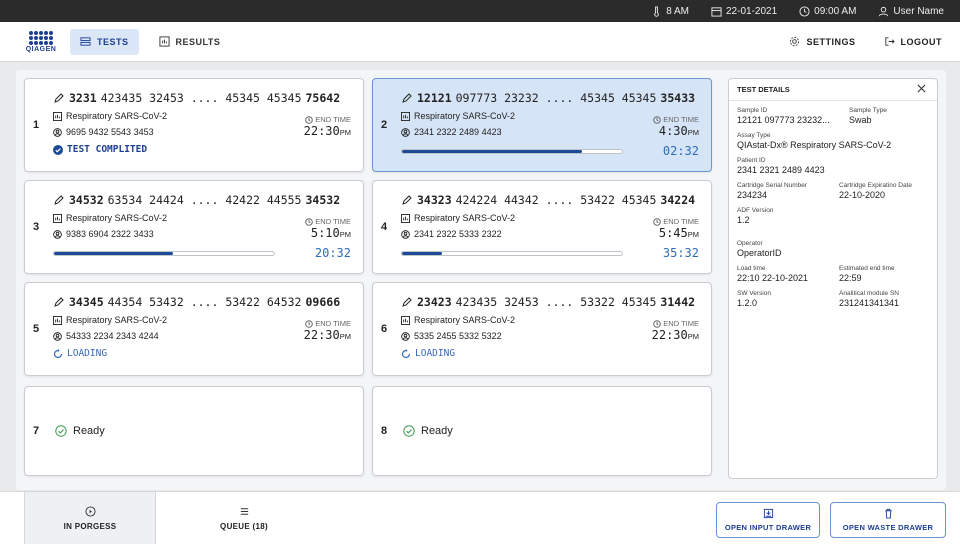 The image size is (960, 544). I want to click on module-number: 2, so click(384, 125).